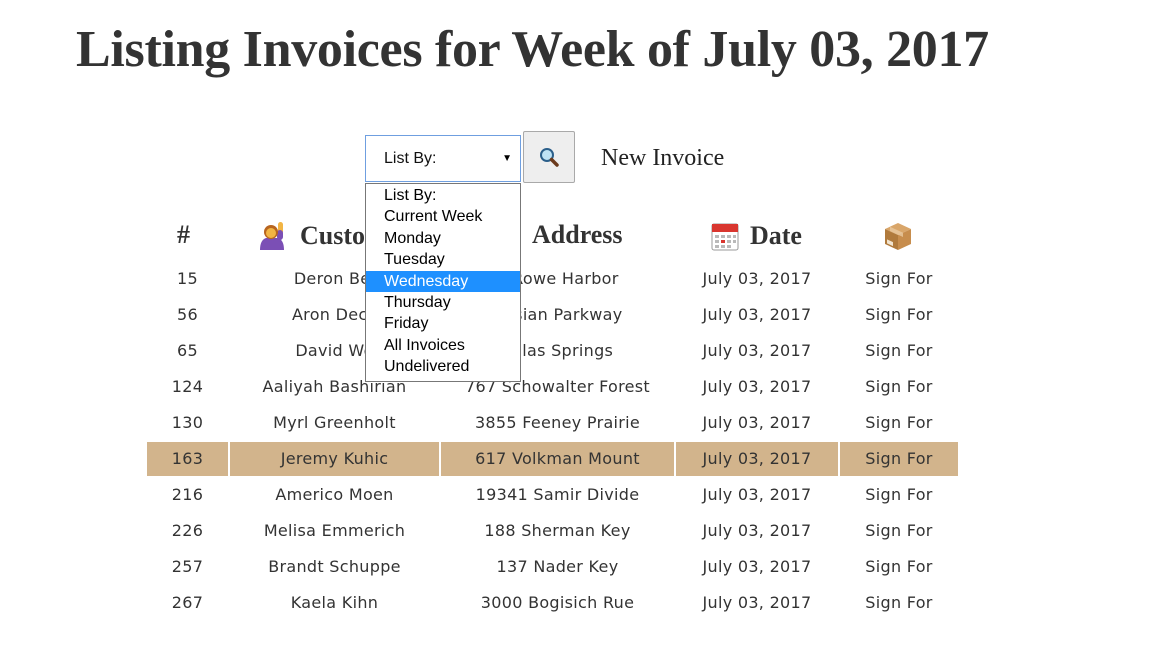  Describe the element at coordinates (187, 459) in the screenshot. I see `invoice-number-cell: 163` at that location.